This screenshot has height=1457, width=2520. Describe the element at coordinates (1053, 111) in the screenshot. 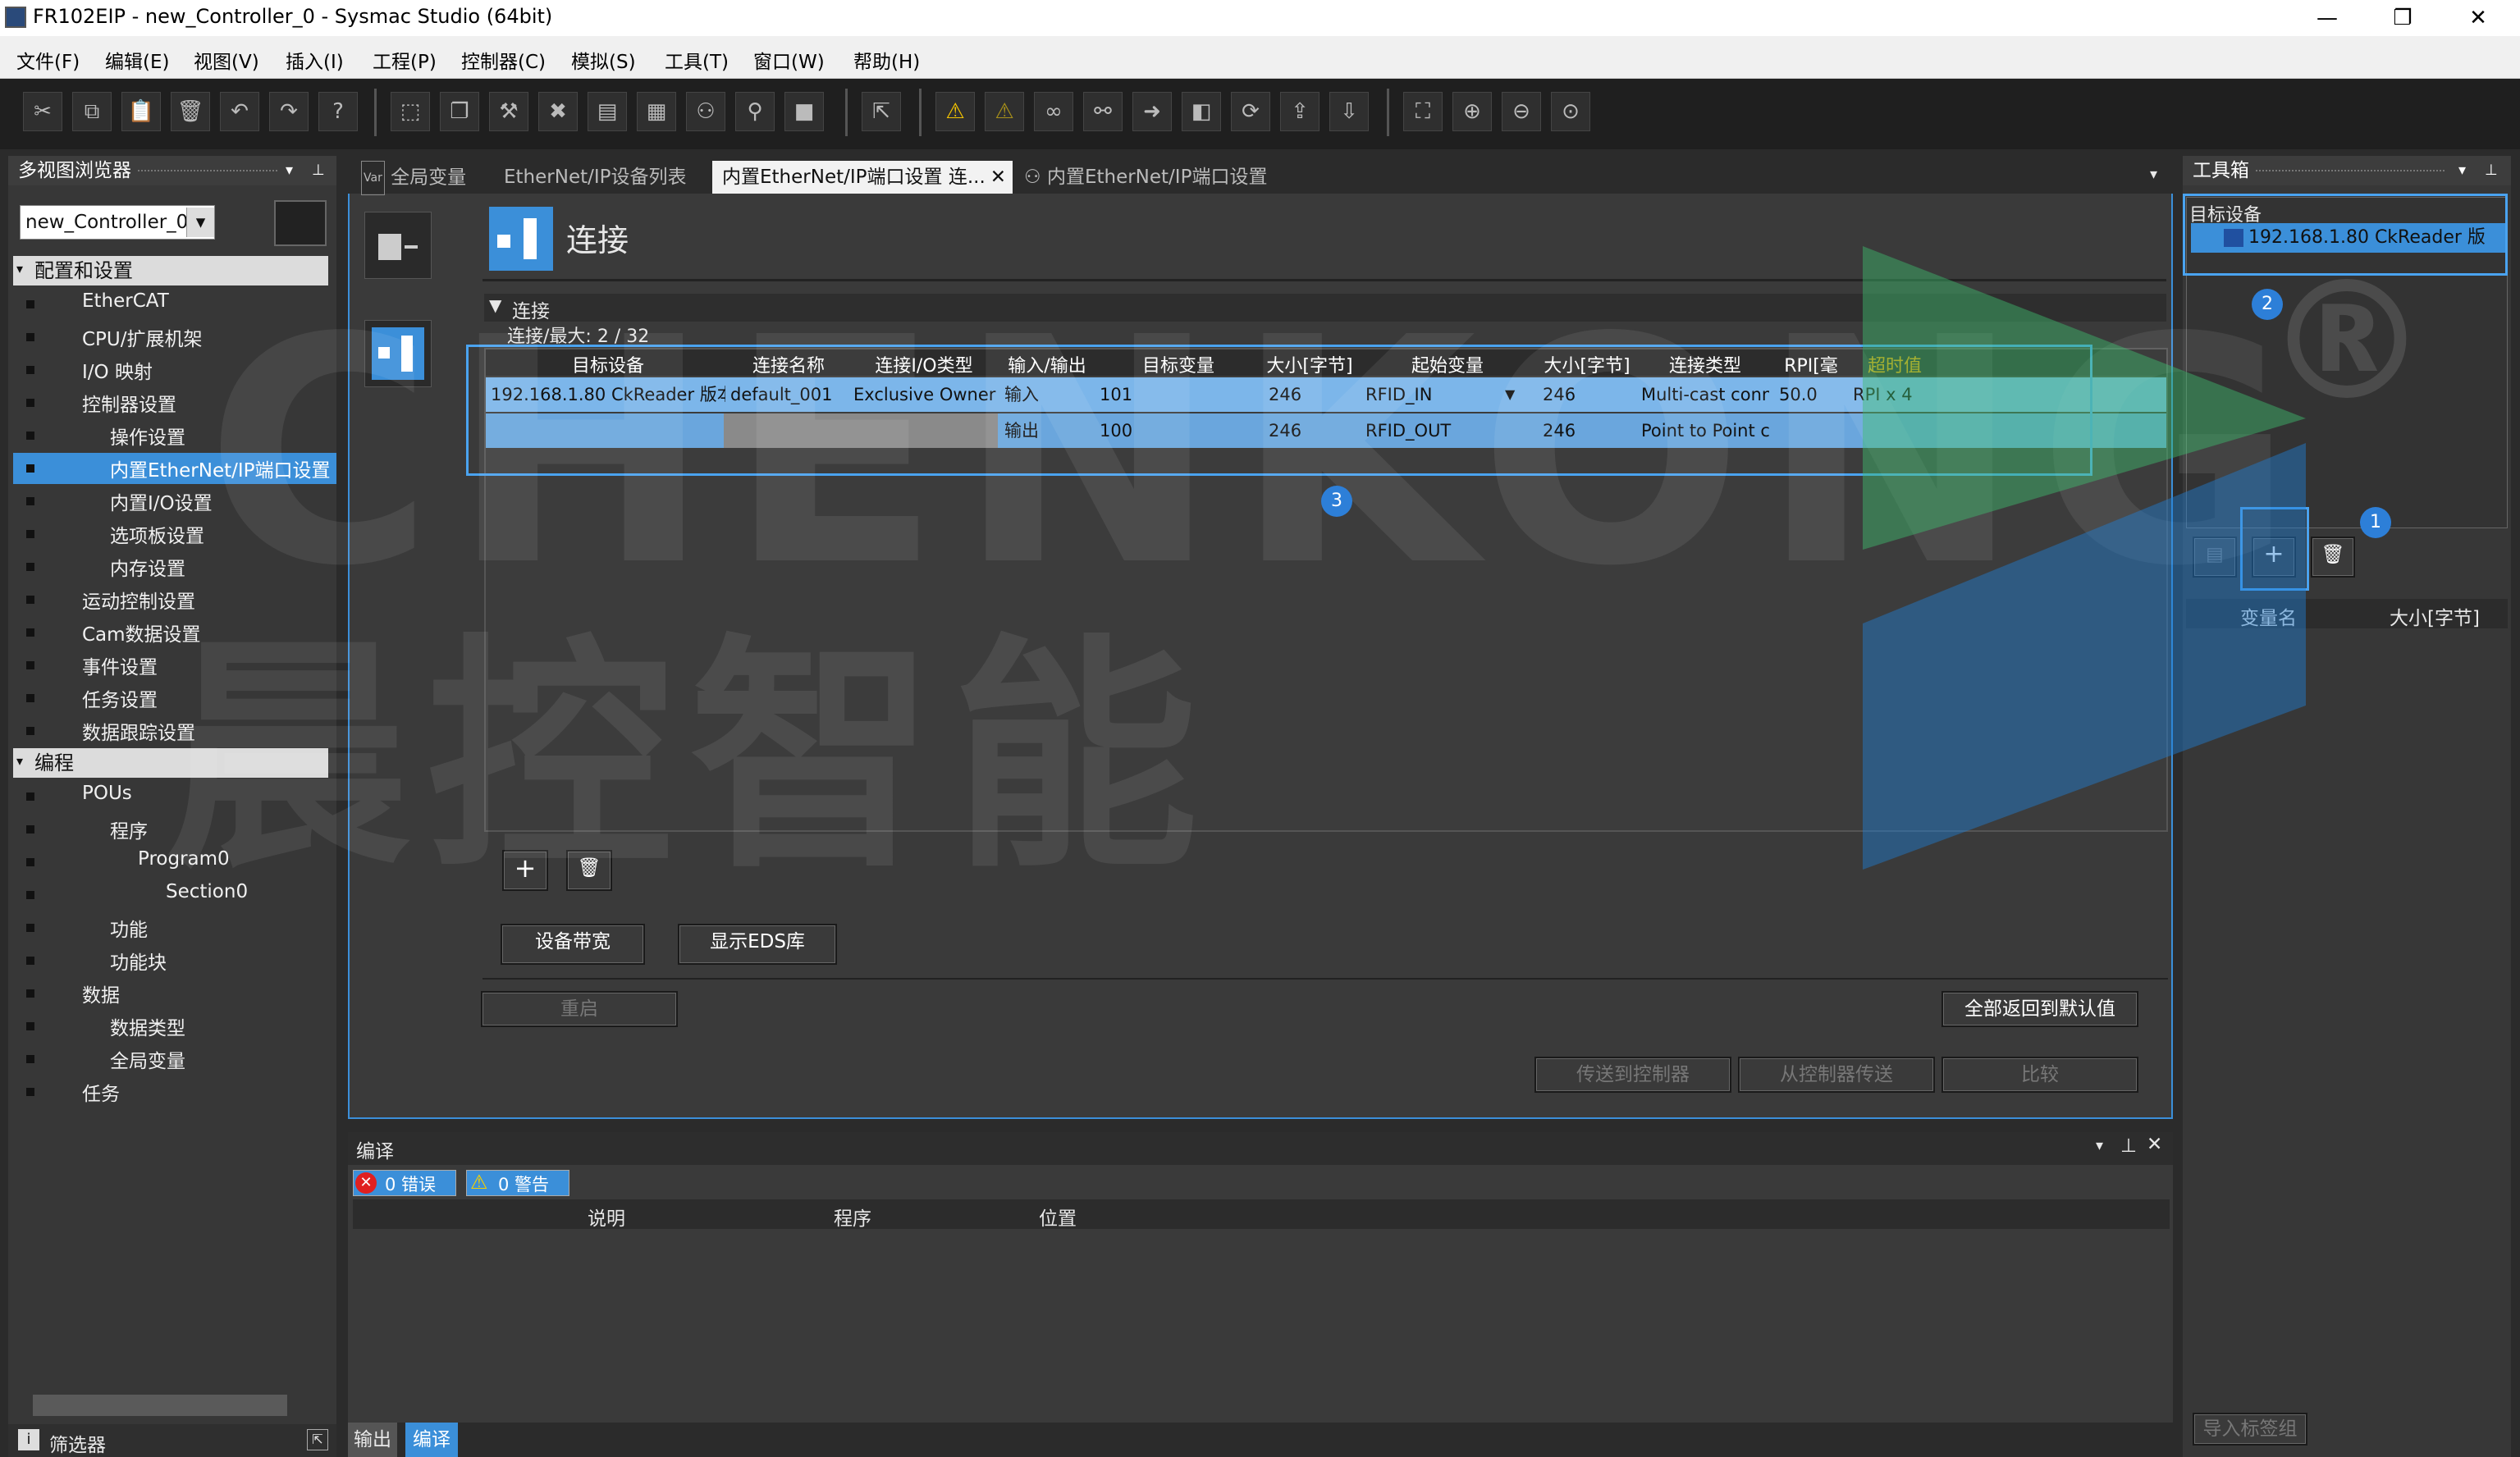

I see `link-icon: ∞` at that location.